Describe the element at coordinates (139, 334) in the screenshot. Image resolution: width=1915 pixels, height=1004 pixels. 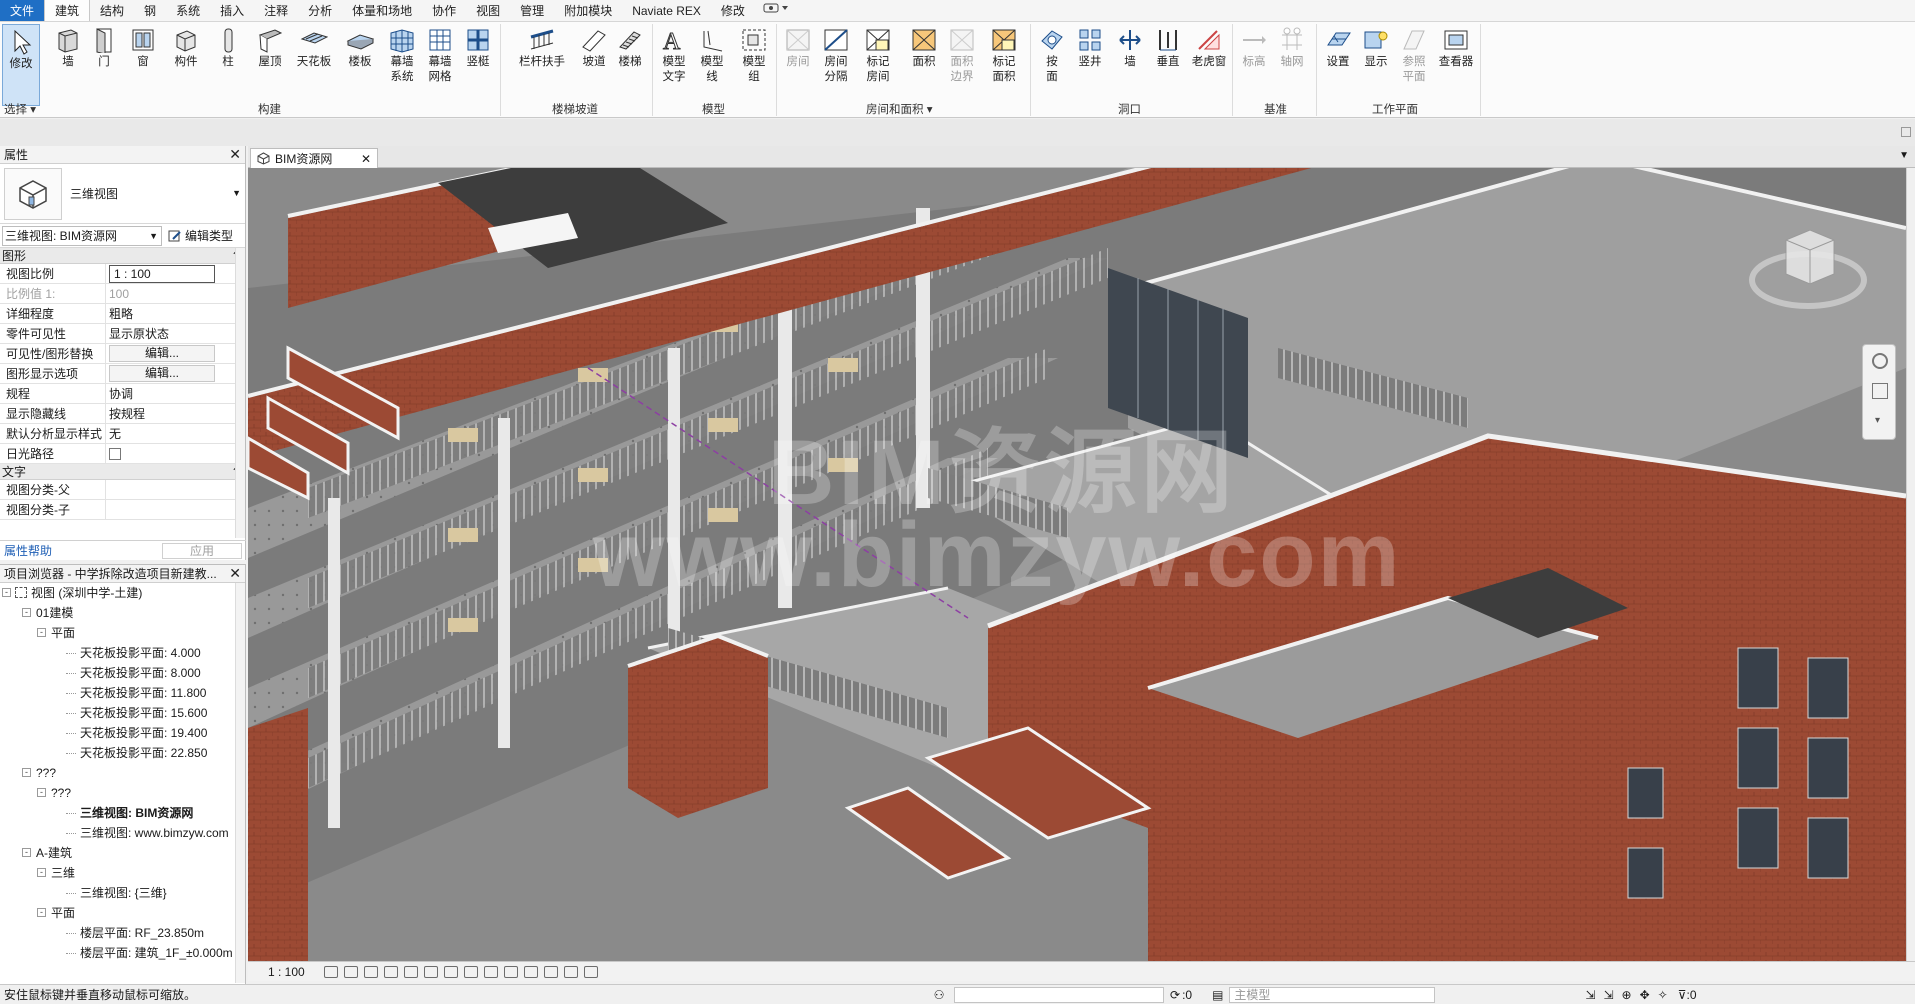
I see `property-value: 显示原状态` at that location.